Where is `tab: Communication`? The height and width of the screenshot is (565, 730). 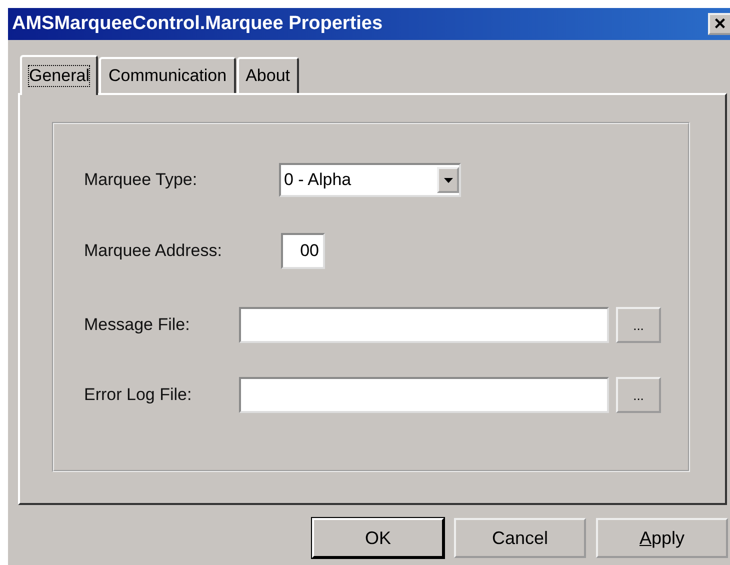
tab: Communication is located at coordinates (167, 75).